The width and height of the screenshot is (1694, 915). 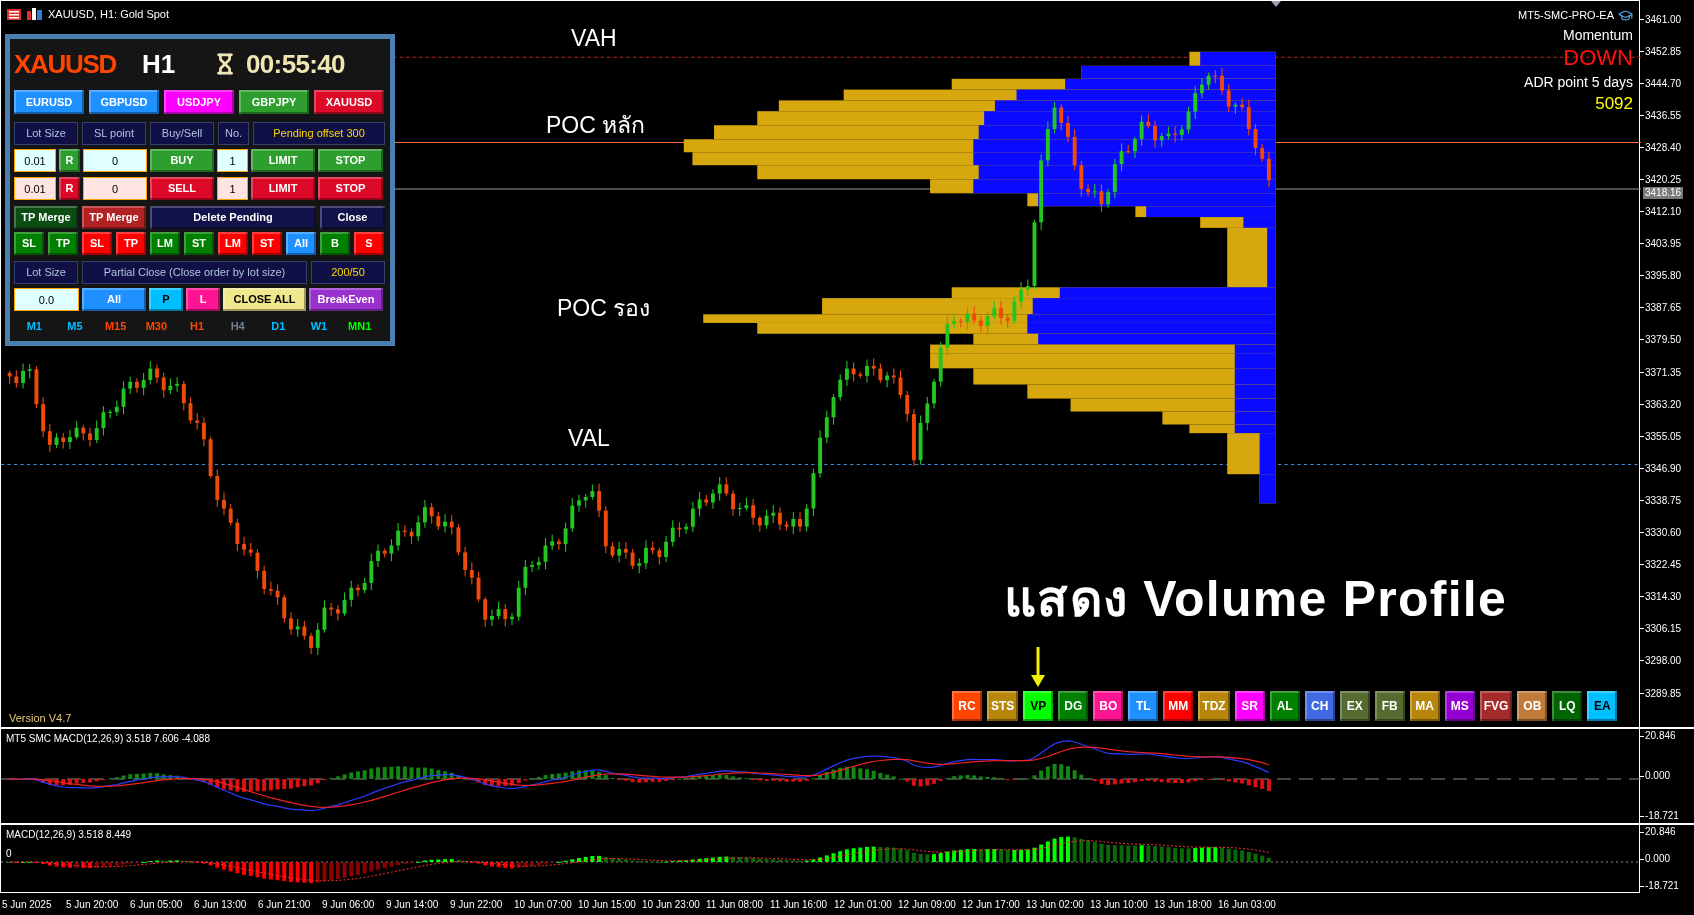 What do you see at coordinates (369, 243) in the screenshot?
I see `trade-button: S` at bounding box center [369, 243].